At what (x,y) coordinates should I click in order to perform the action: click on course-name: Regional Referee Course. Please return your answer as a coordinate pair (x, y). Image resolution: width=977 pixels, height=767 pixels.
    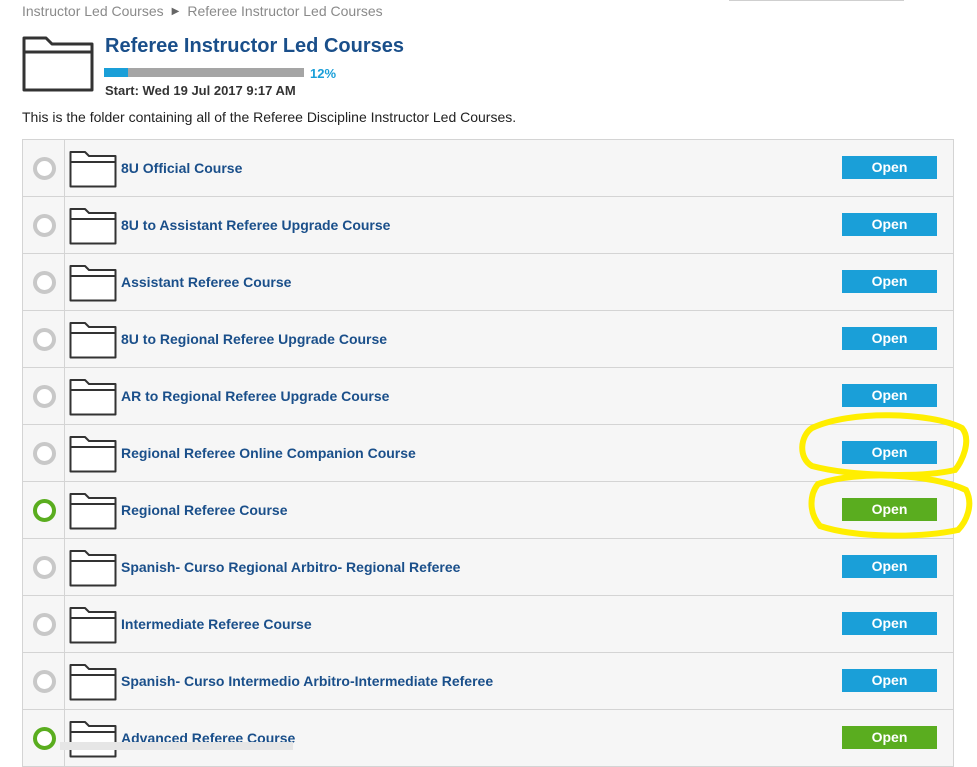
    Looking at the image, I should click on (204, 510).